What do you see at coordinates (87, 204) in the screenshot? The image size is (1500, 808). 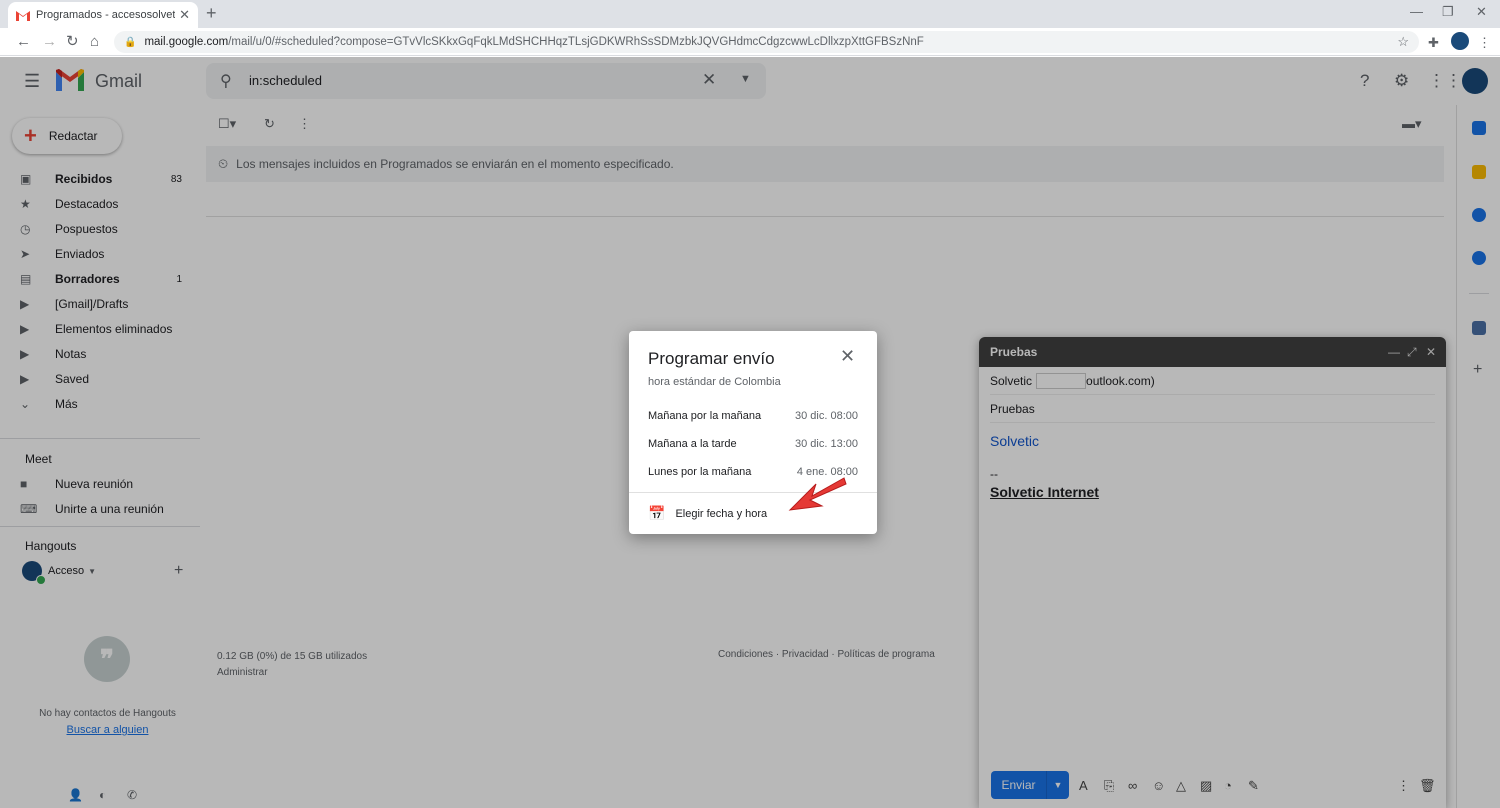 I see `sidebar-item-label: Destacados` at bounding box center [87, 204].